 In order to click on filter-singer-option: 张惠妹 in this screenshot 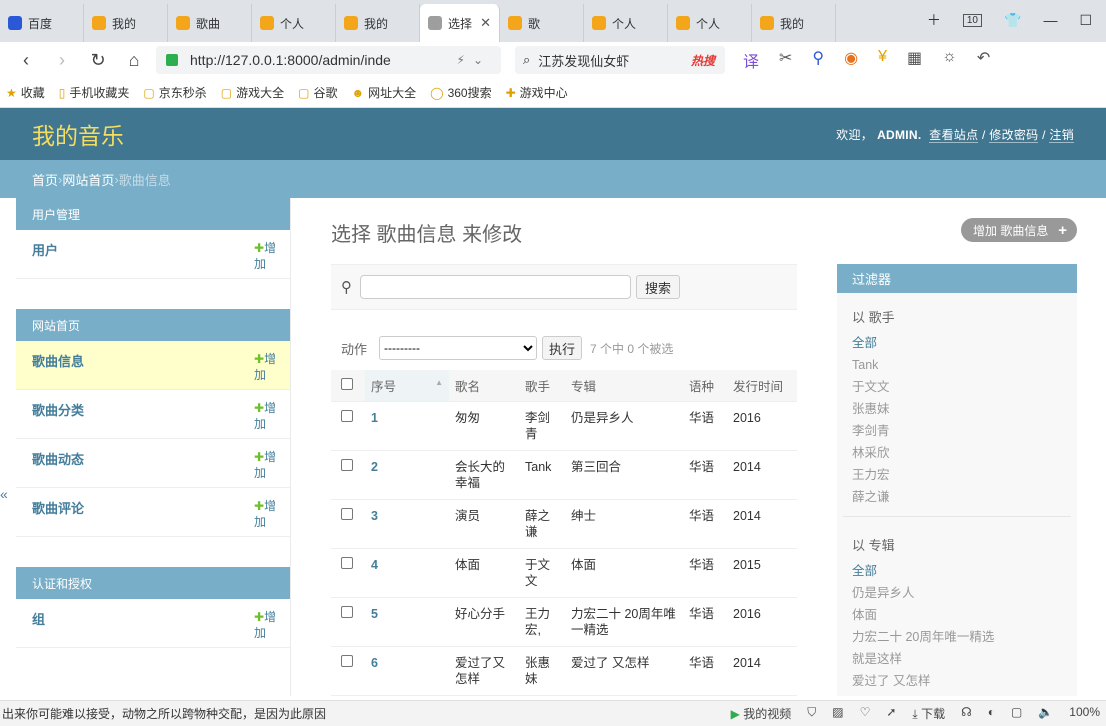, I will do `click(964, 409)`.